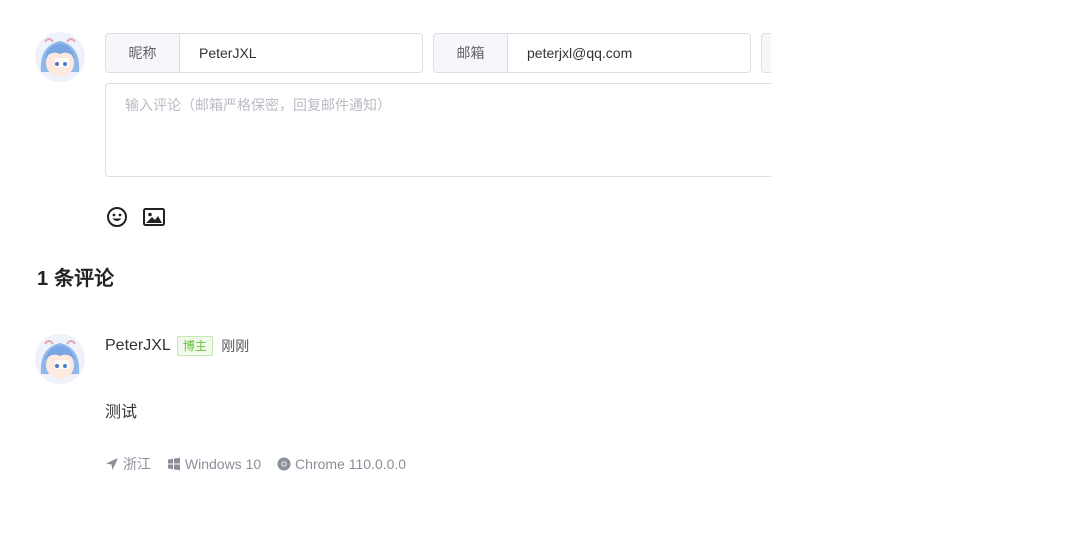 The width and height of the screenshot is (1067, 536). I want to click on windows-icon, so click(173, 464).